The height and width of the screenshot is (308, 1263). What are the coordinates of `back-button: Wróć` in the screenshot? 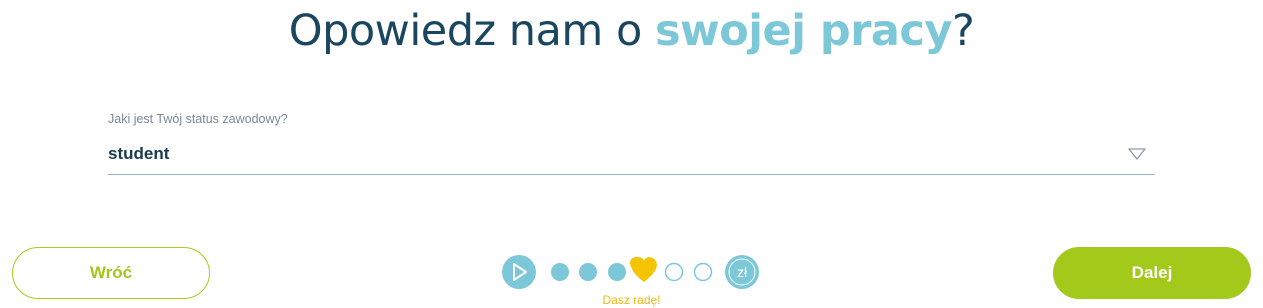 It's located at (111, 273).